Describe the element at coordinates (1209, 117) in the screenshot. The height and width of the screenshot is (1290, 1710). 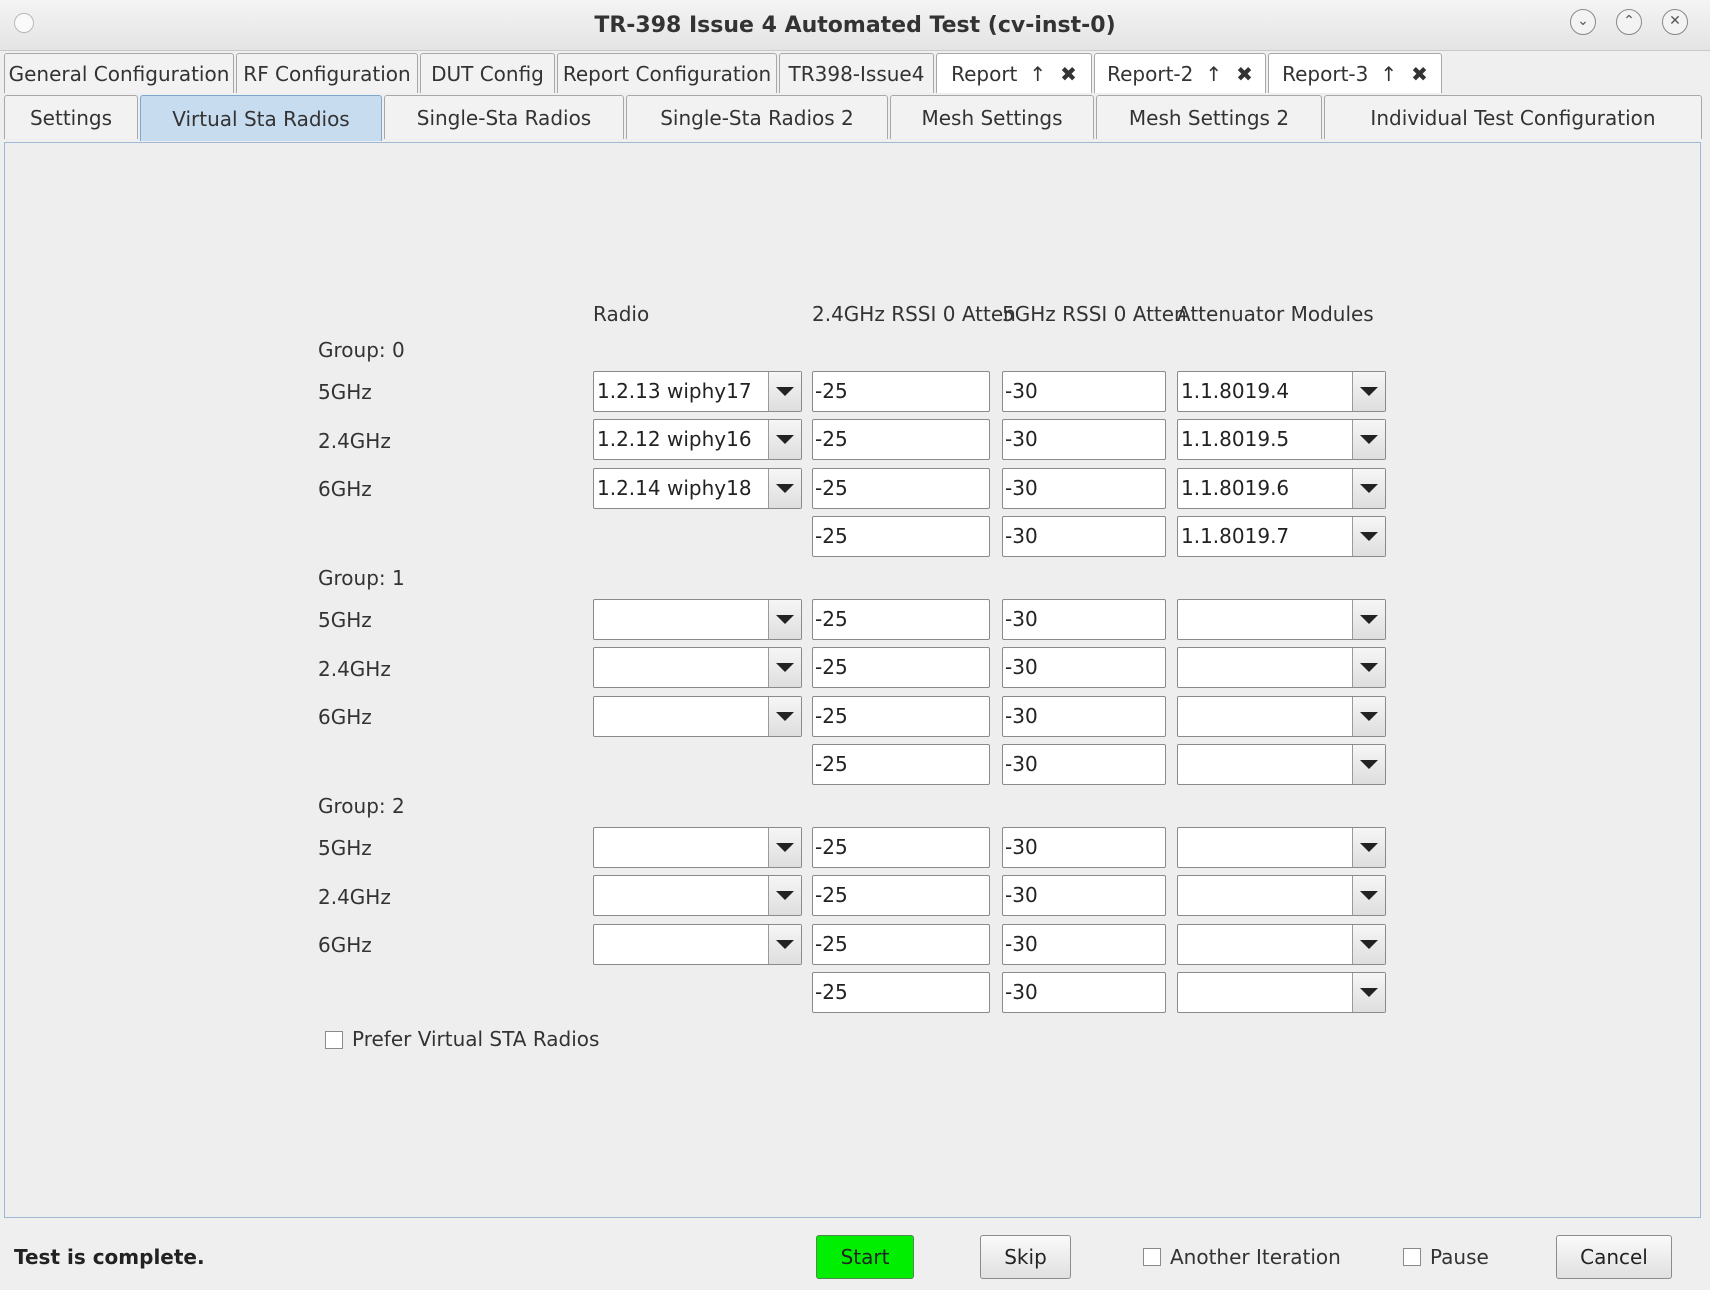
I see `tab-mesh-settings-2: Mesh Settings 2` at that location.